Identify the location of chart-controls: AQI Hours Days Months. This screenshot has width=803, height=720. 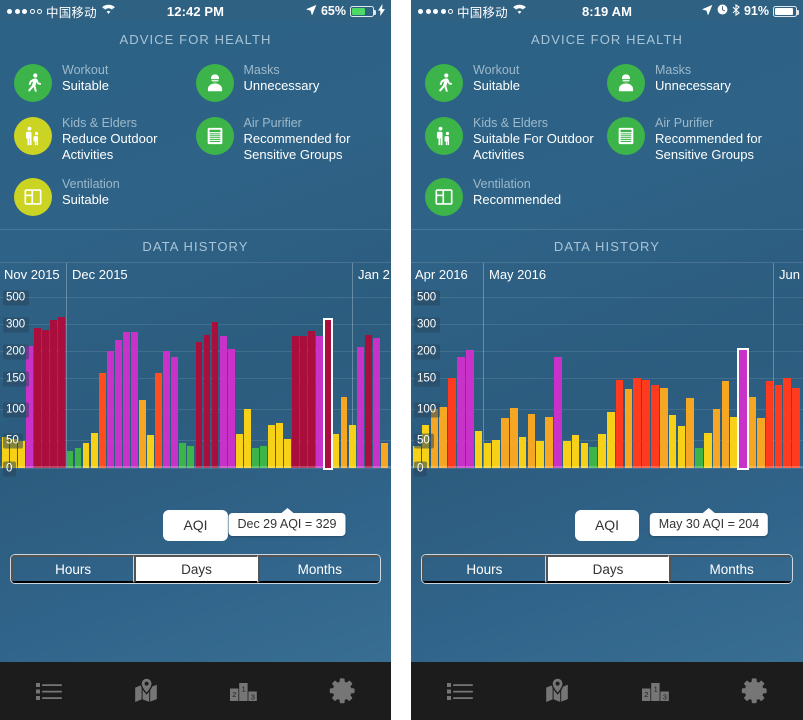
(195, 539).